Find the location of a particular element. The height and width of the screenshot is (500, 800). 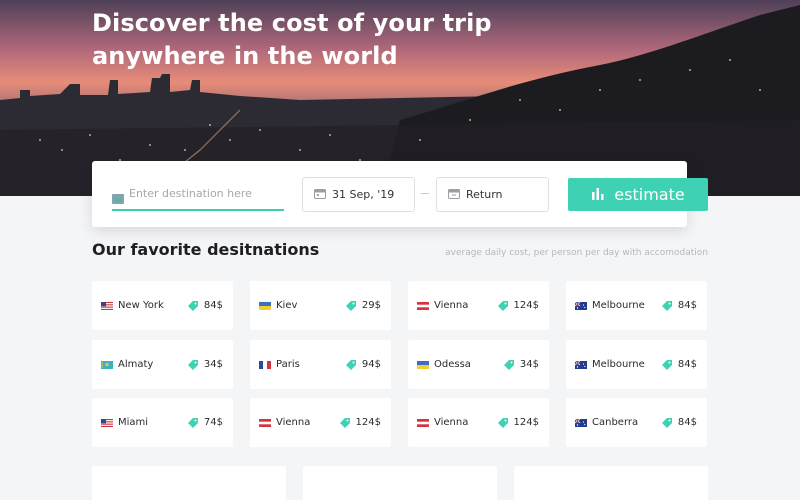

destination-card: Almaty 34$ is located at coordinates (162, 364).